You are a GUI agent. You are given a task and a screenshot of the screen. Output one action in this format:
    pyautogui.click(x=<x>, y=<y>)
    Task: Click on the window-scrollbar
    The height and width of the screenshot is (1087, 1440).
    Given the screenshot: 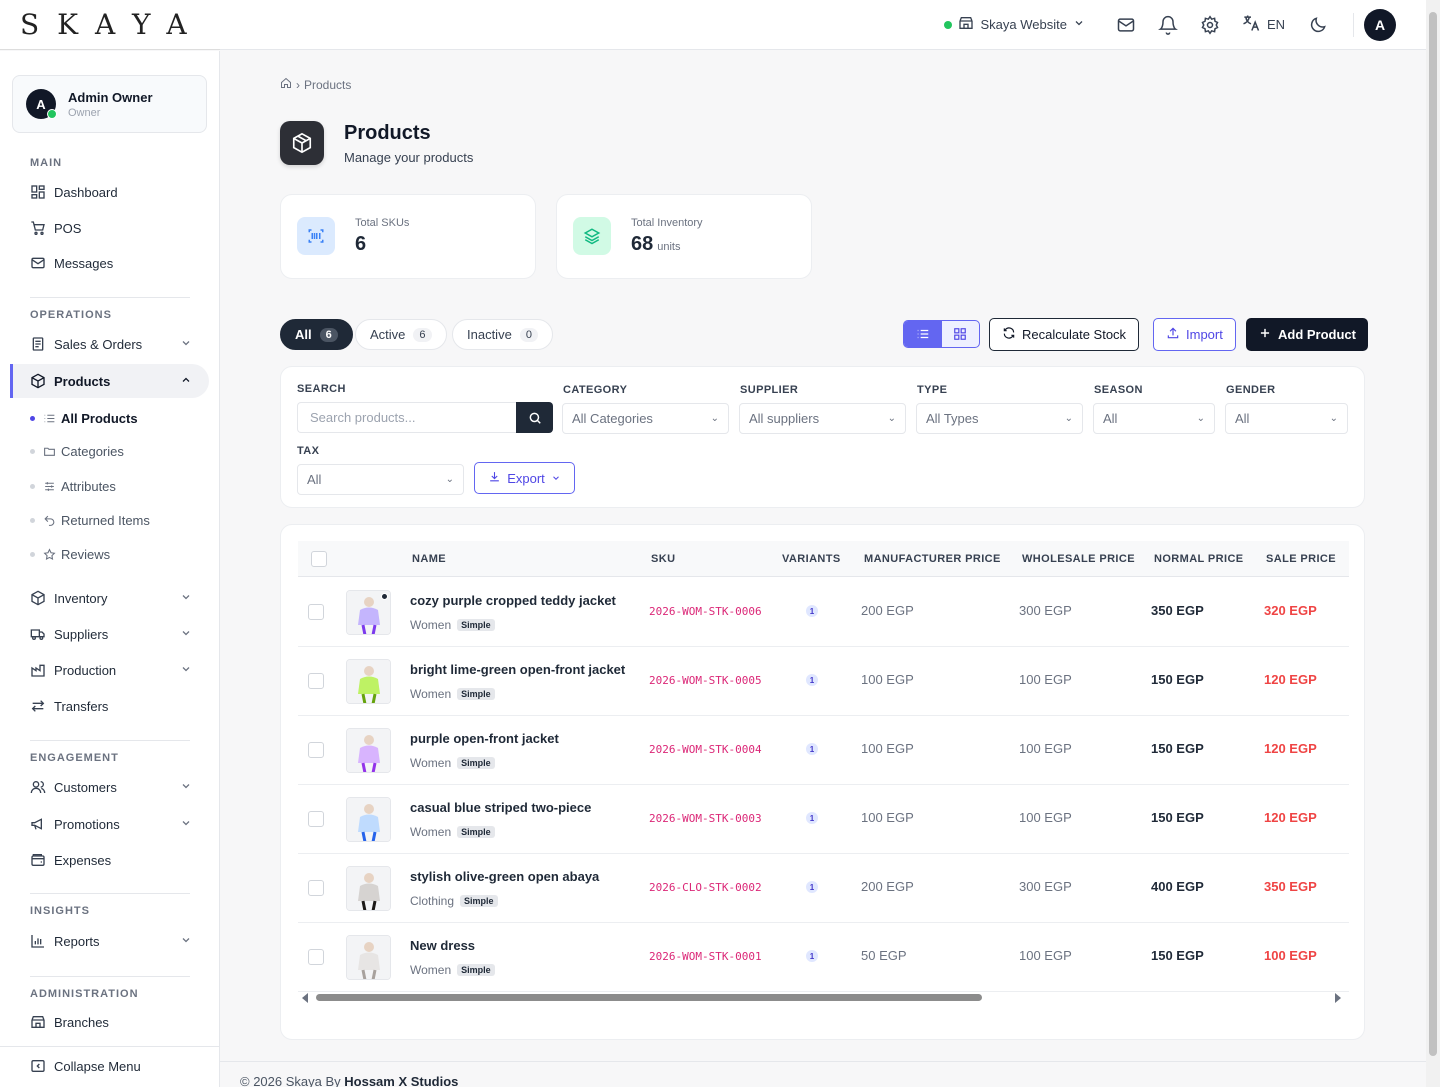 What is the action you would take?
    pyautogui.click(x=1433, y=543)
    